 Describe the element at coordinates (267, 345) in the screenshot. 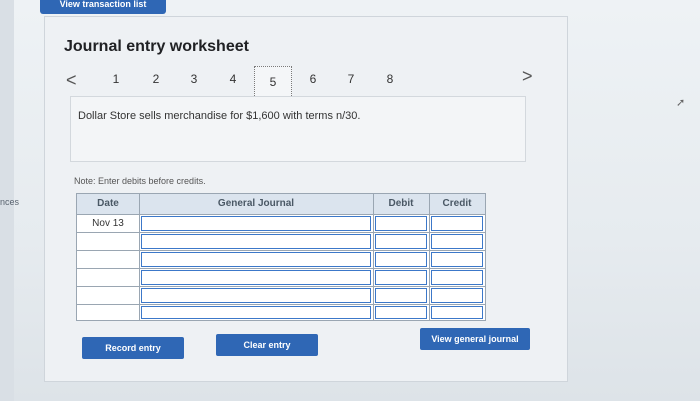

I see `clear-entry-button: Clear entry` at that location.